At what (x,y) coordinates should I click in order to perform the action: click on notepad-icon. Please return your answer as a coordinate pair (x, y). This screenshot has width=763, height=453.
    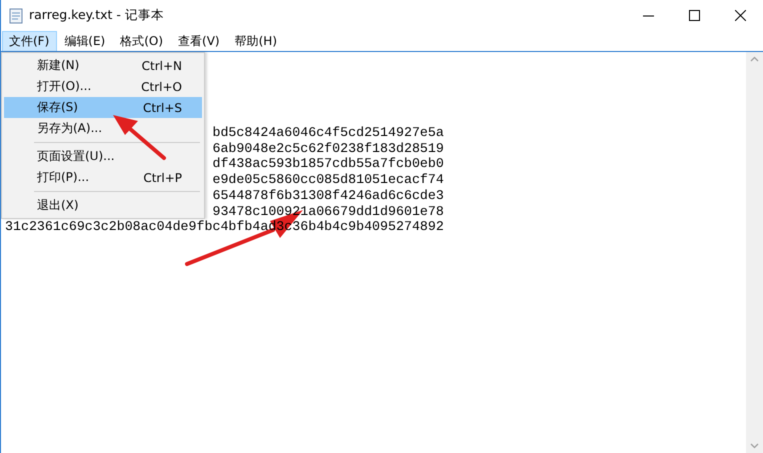
    Looking at the image, I should click on (16, 16).